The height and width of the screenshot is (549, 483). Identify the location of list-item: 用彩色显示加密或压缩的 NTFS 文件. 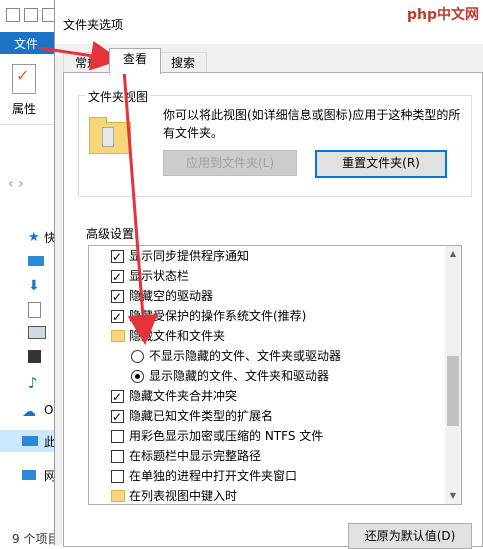
(267, 436).